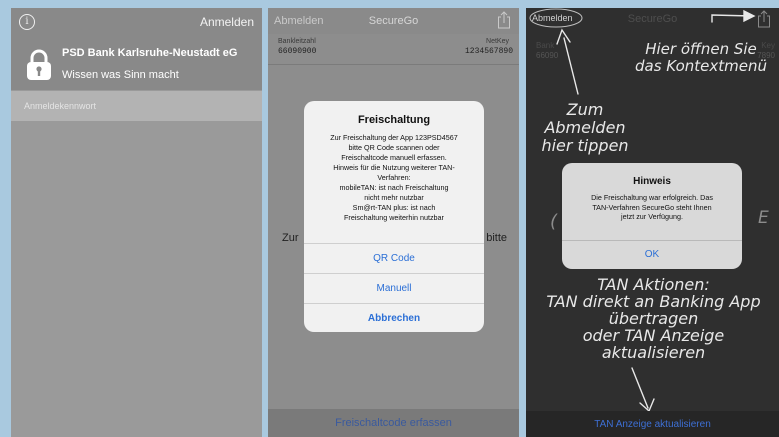 Image resolution: width=779 pixels, height=437 pixels. What do you see at coordinates (394, 197) in the screenshot?
I see `dialog-line: nicht mehr nutzbar` at bounding box center [394, 197].